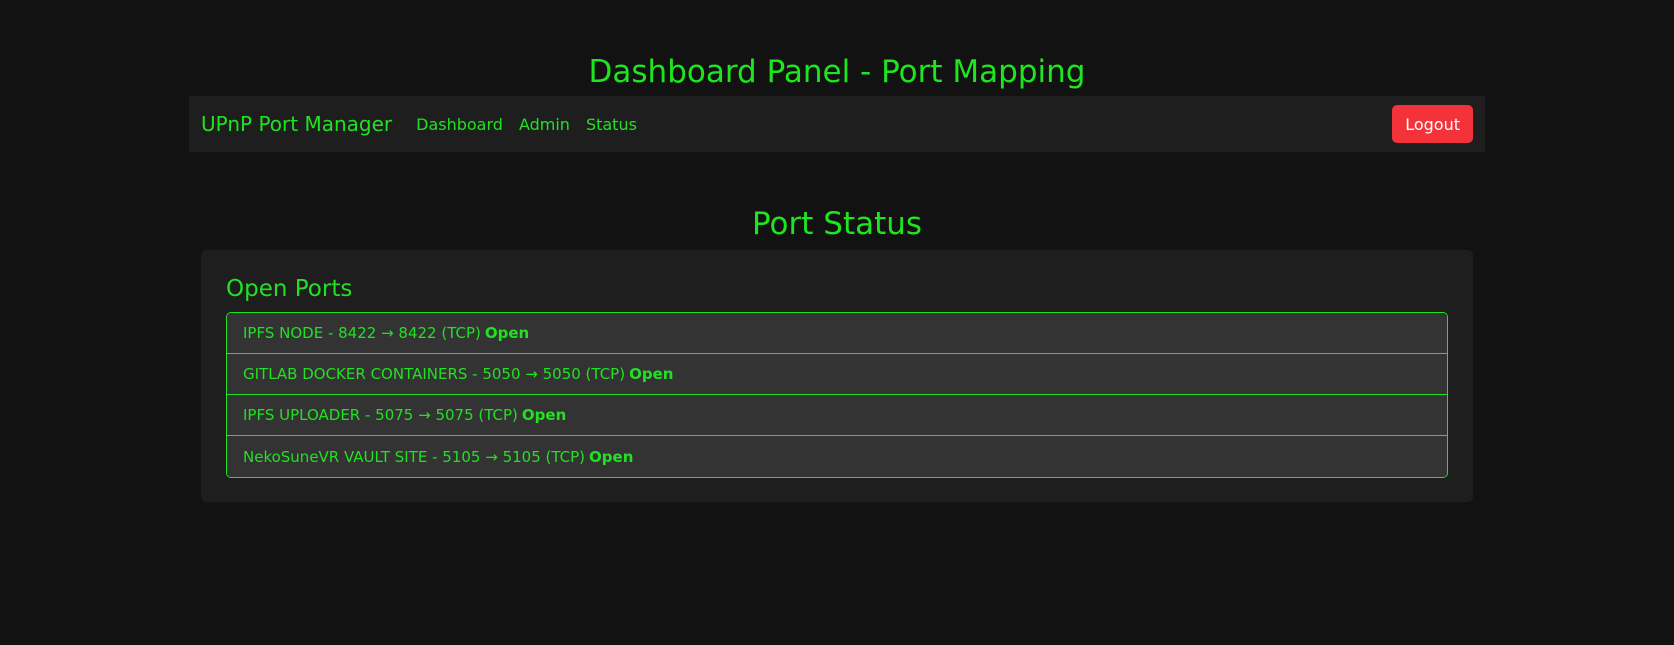 The width and height of the screenshot is (1674, 645). I want to click on list-item: IPFS UPLOADER - 5075 → 5075 (TCP) Open, so click(837, 415).